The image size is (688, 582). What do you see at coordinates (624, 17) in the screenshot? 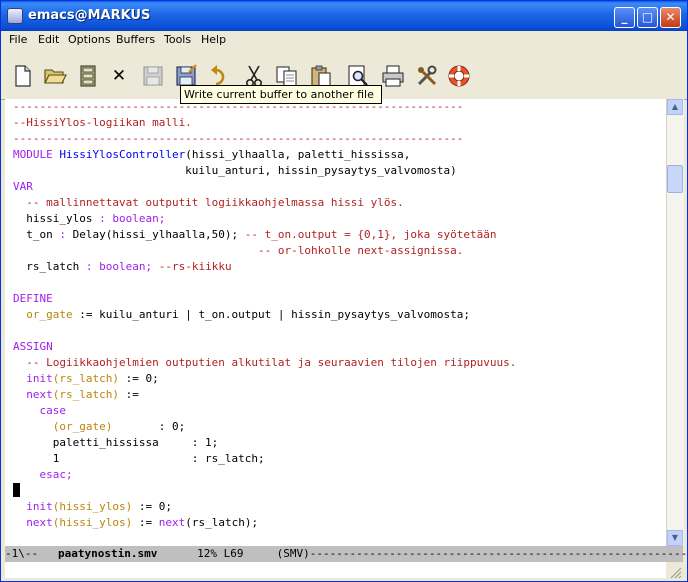
I see `minimize-button: _` at bounding box center [624, 17].